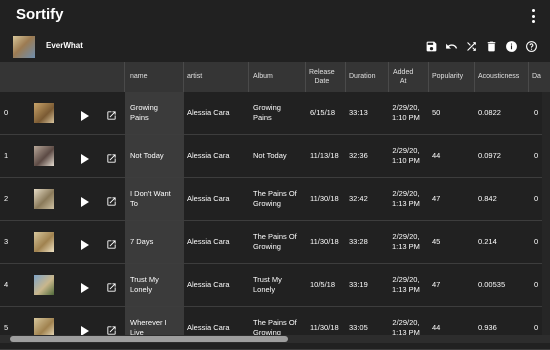  I want to click on track-album: Trust My Lonely, so click(267, 284).